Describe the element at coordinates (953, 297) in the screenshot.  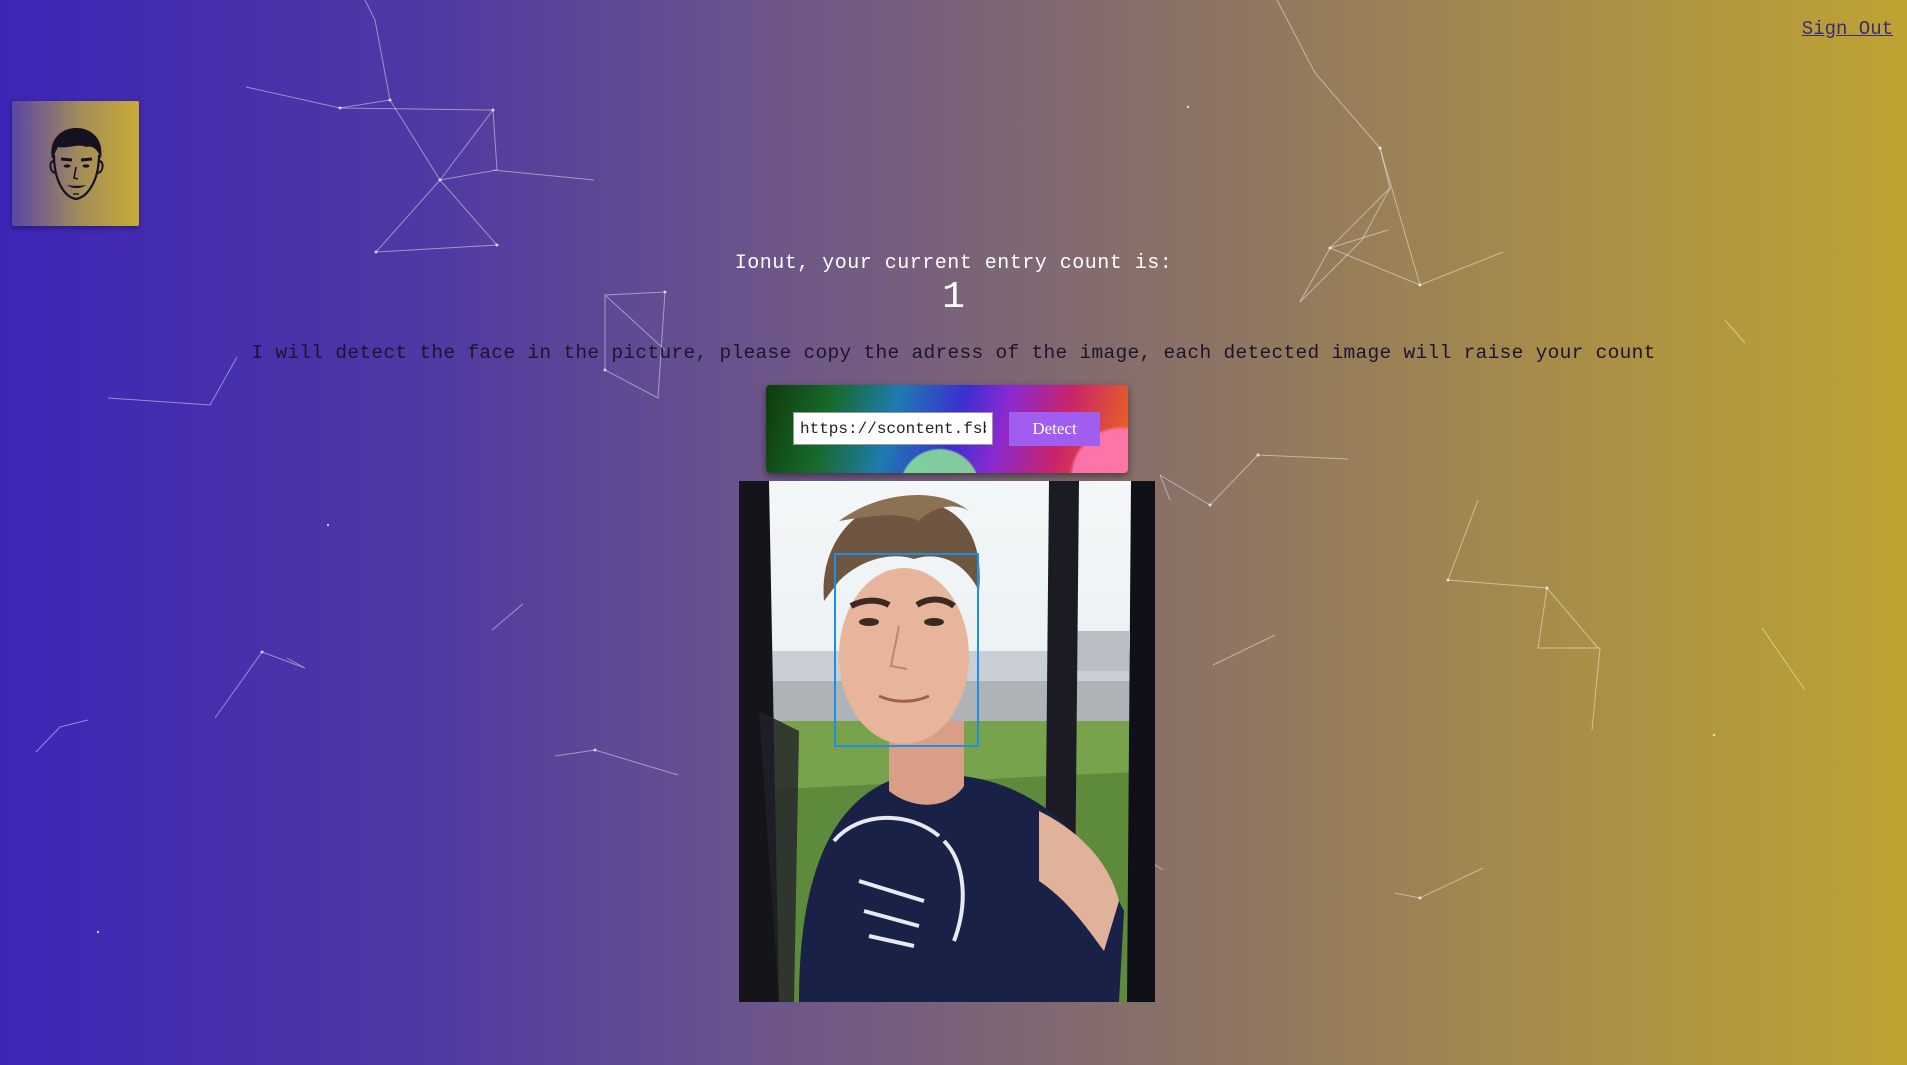
I see `entry-count-value: 1` at that location.